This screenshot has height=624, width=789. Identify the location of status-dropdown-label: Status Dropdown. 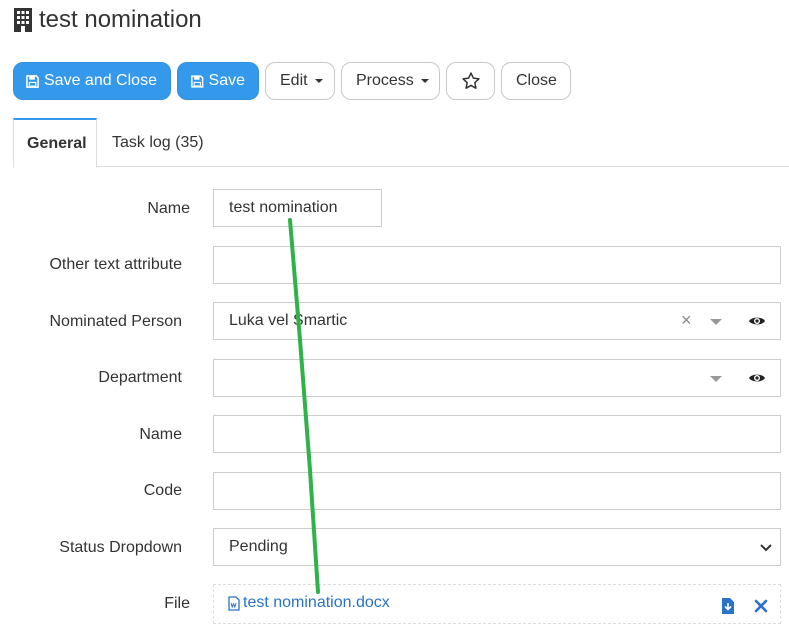
(120, 547).